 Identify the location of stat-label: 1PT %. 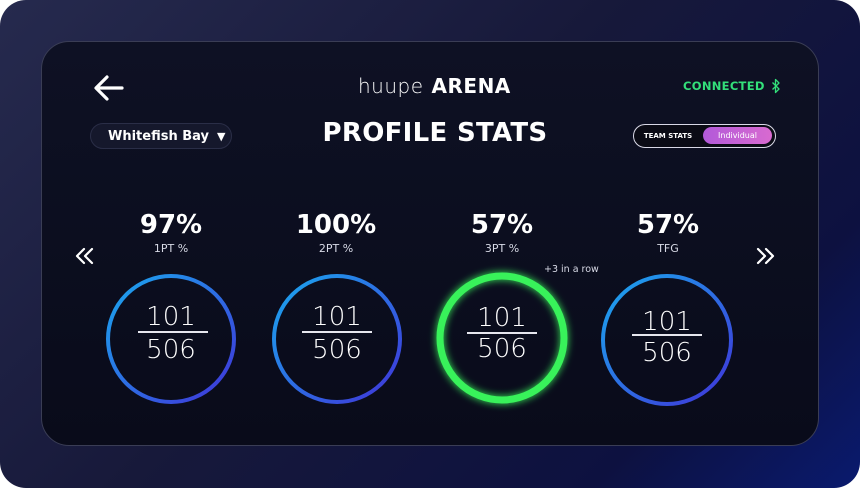
(171, 248).